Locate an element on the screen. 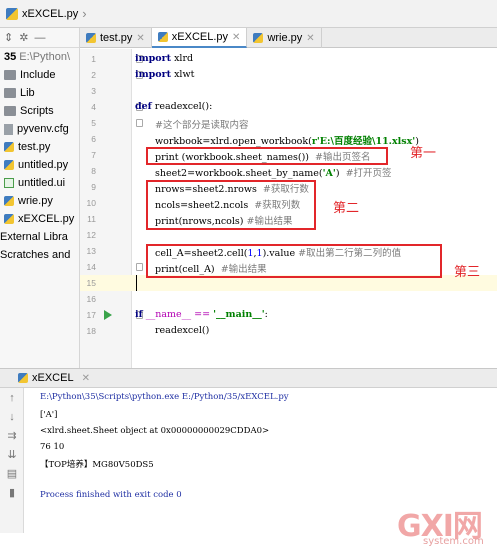 This screenshot has width=497, height=553. tab-wrie: wrie.py ✕ is located at coordinates (284, 38).